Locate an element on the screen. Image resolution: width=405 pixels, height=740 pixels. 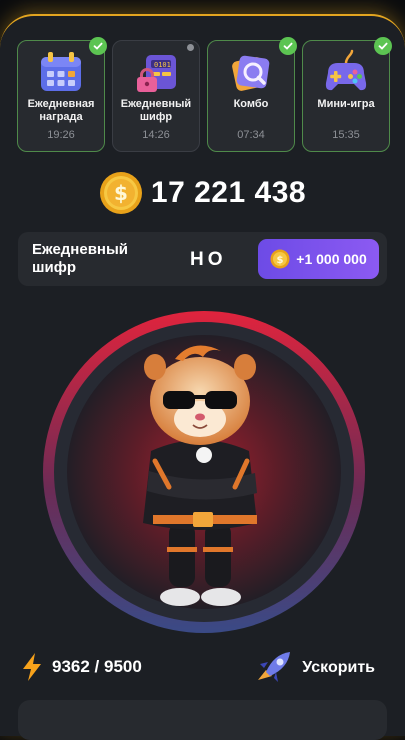
rocket-icon is located at coordinates (274, 667).